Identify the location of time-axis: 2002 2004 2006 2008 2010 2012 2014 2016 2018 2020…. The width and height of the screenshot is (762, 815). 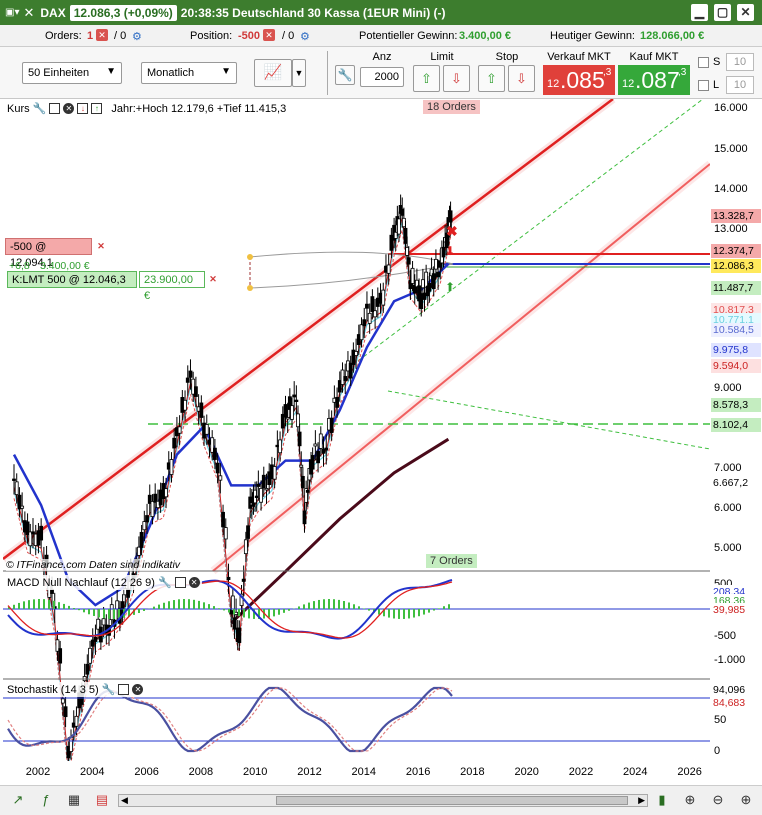
(356, 773).